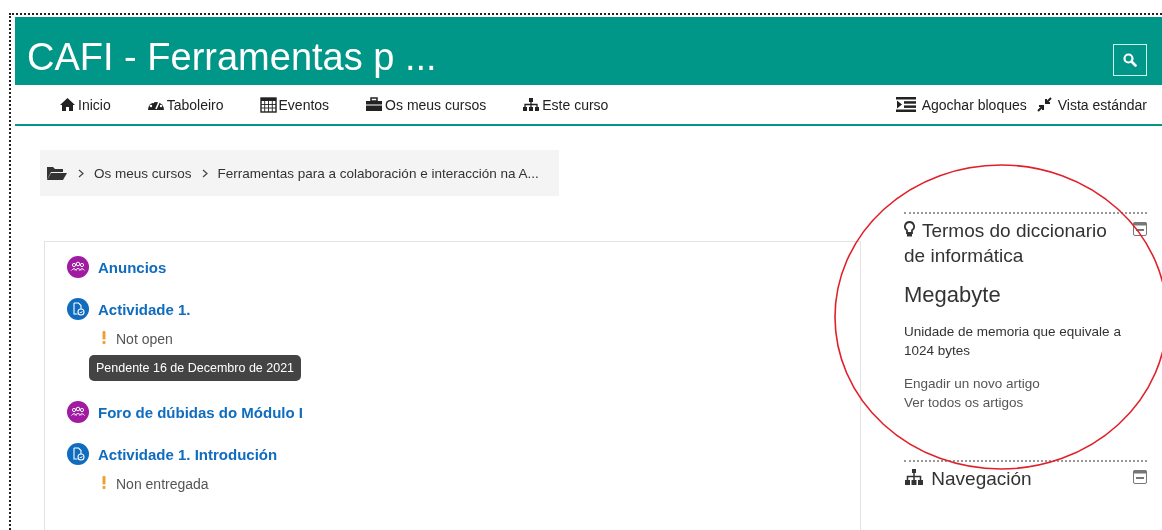 The image size is (1162, 530). Describe the element at coordinates (188, 454) in the screenshot. I see `activity-link: Actividade 1. Introdución` at that location.